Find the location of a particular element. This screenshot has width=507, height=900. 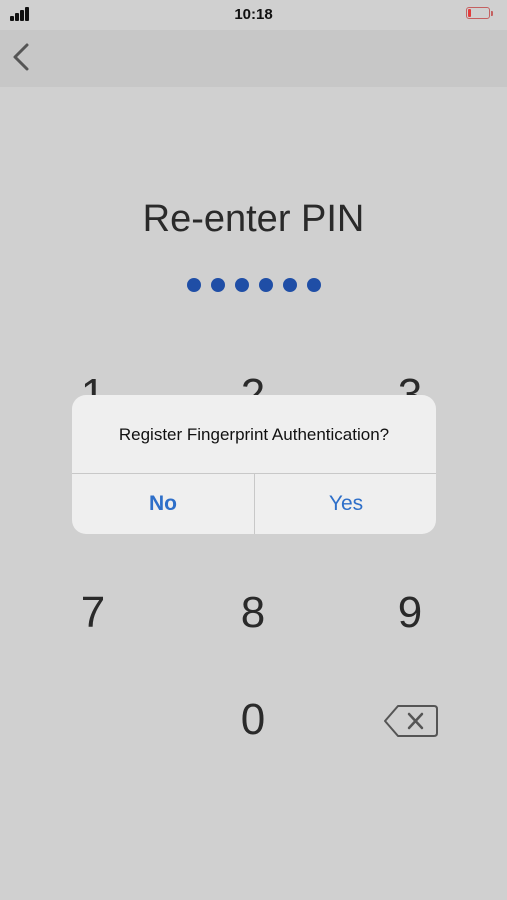

pin-dots is located at coordinates (253, 285).